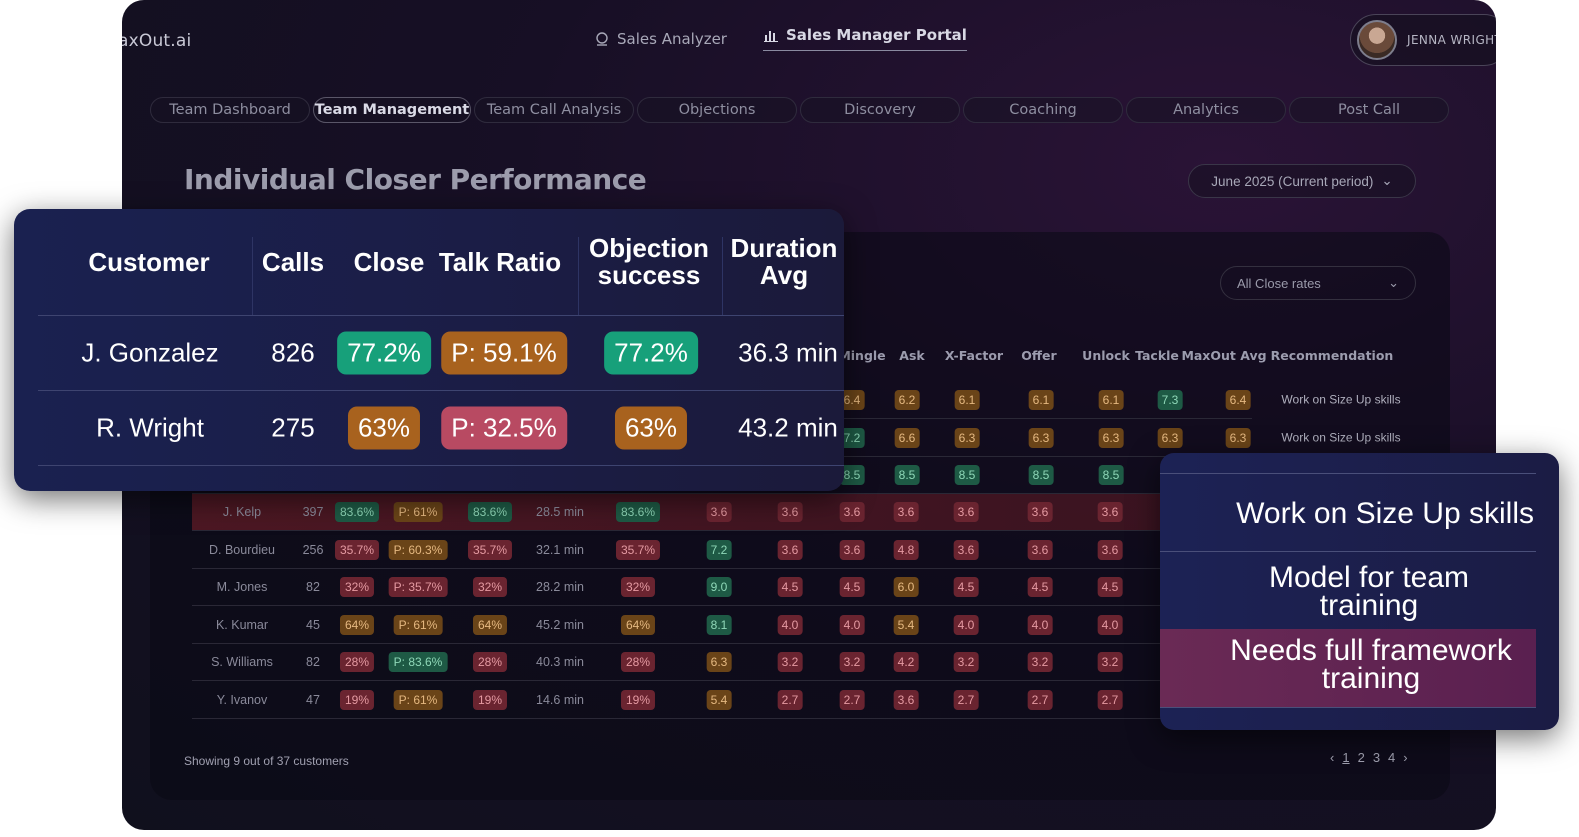  I want to click on card-duration-value: 36.3 min, so click(788, 352).